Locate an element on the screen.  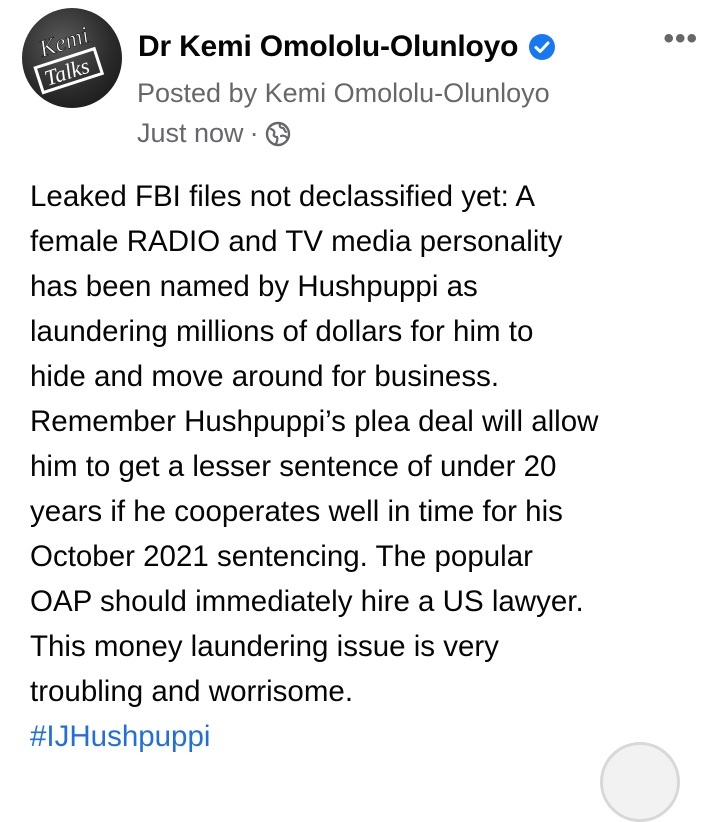
post-line: Leaked FBI files not declassified yet: A is located at coordinates (283, 196).